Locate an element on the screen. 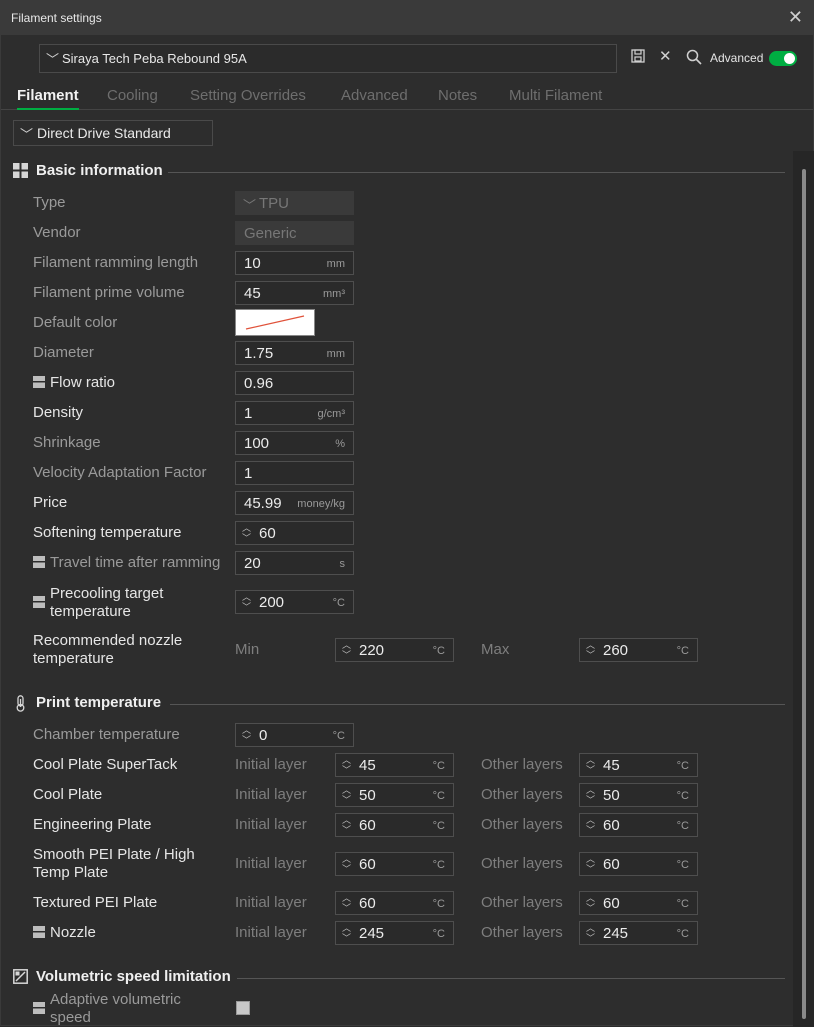 The height and width of the screenshot is (1027, 814). price-field: 45.99 money/kg is located at coordinates (294, 503).